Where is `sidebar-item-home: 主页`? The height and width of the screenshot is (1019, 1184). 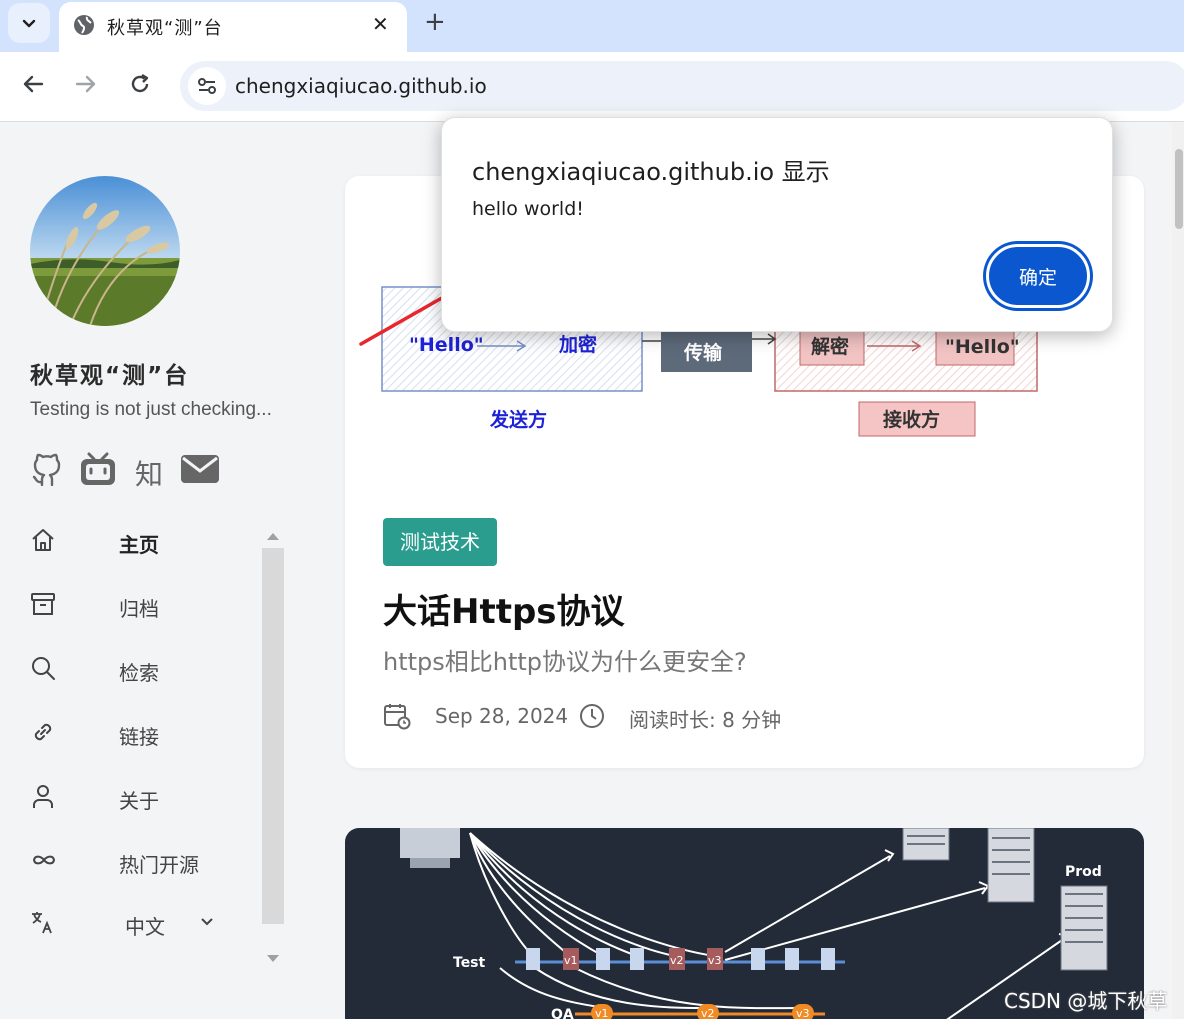
sidebar-item-home: 主页 is located at coordinates (145, 541).